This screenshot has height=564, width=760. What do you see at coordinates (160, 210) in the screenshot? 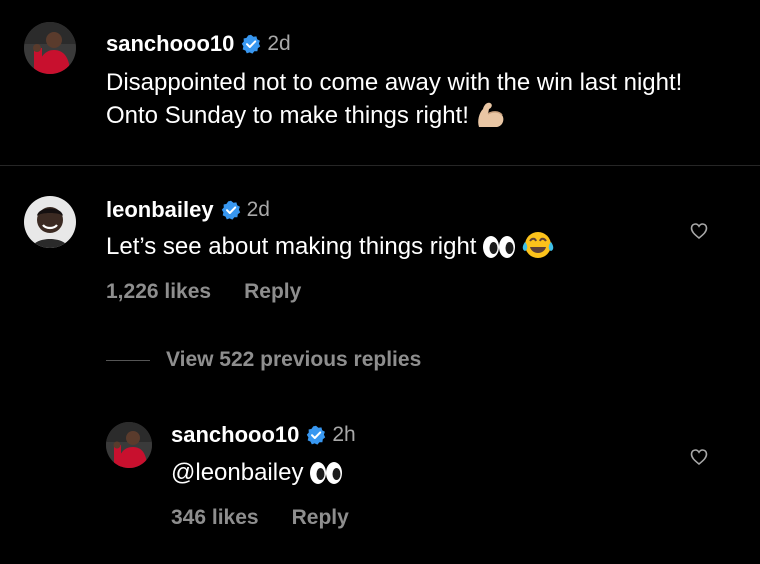
I see `username: leonbailey` at bounding box center [160, 210].